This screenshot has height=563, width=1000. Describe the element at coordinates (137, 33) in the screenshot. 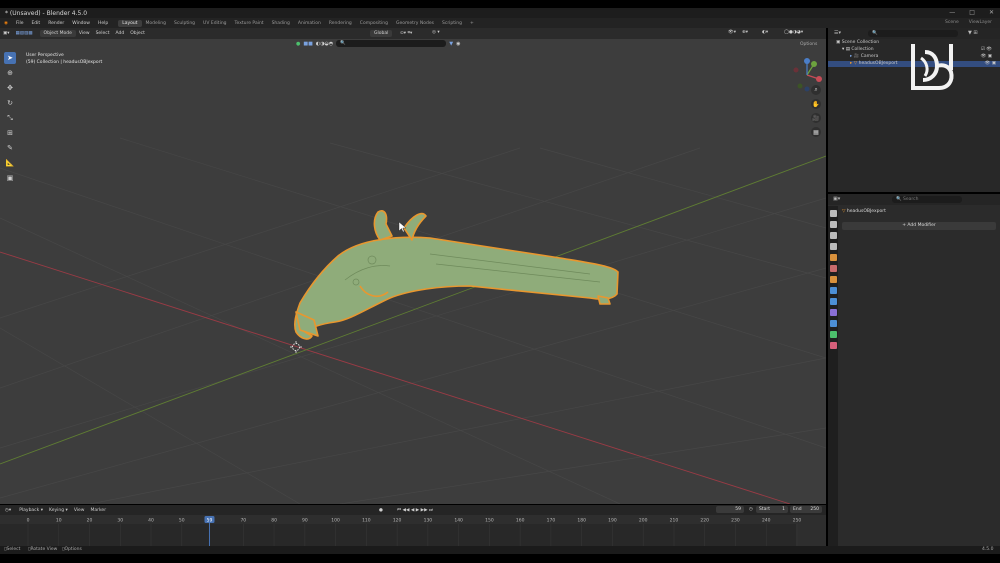

I see `menu-object: Object` at that location.